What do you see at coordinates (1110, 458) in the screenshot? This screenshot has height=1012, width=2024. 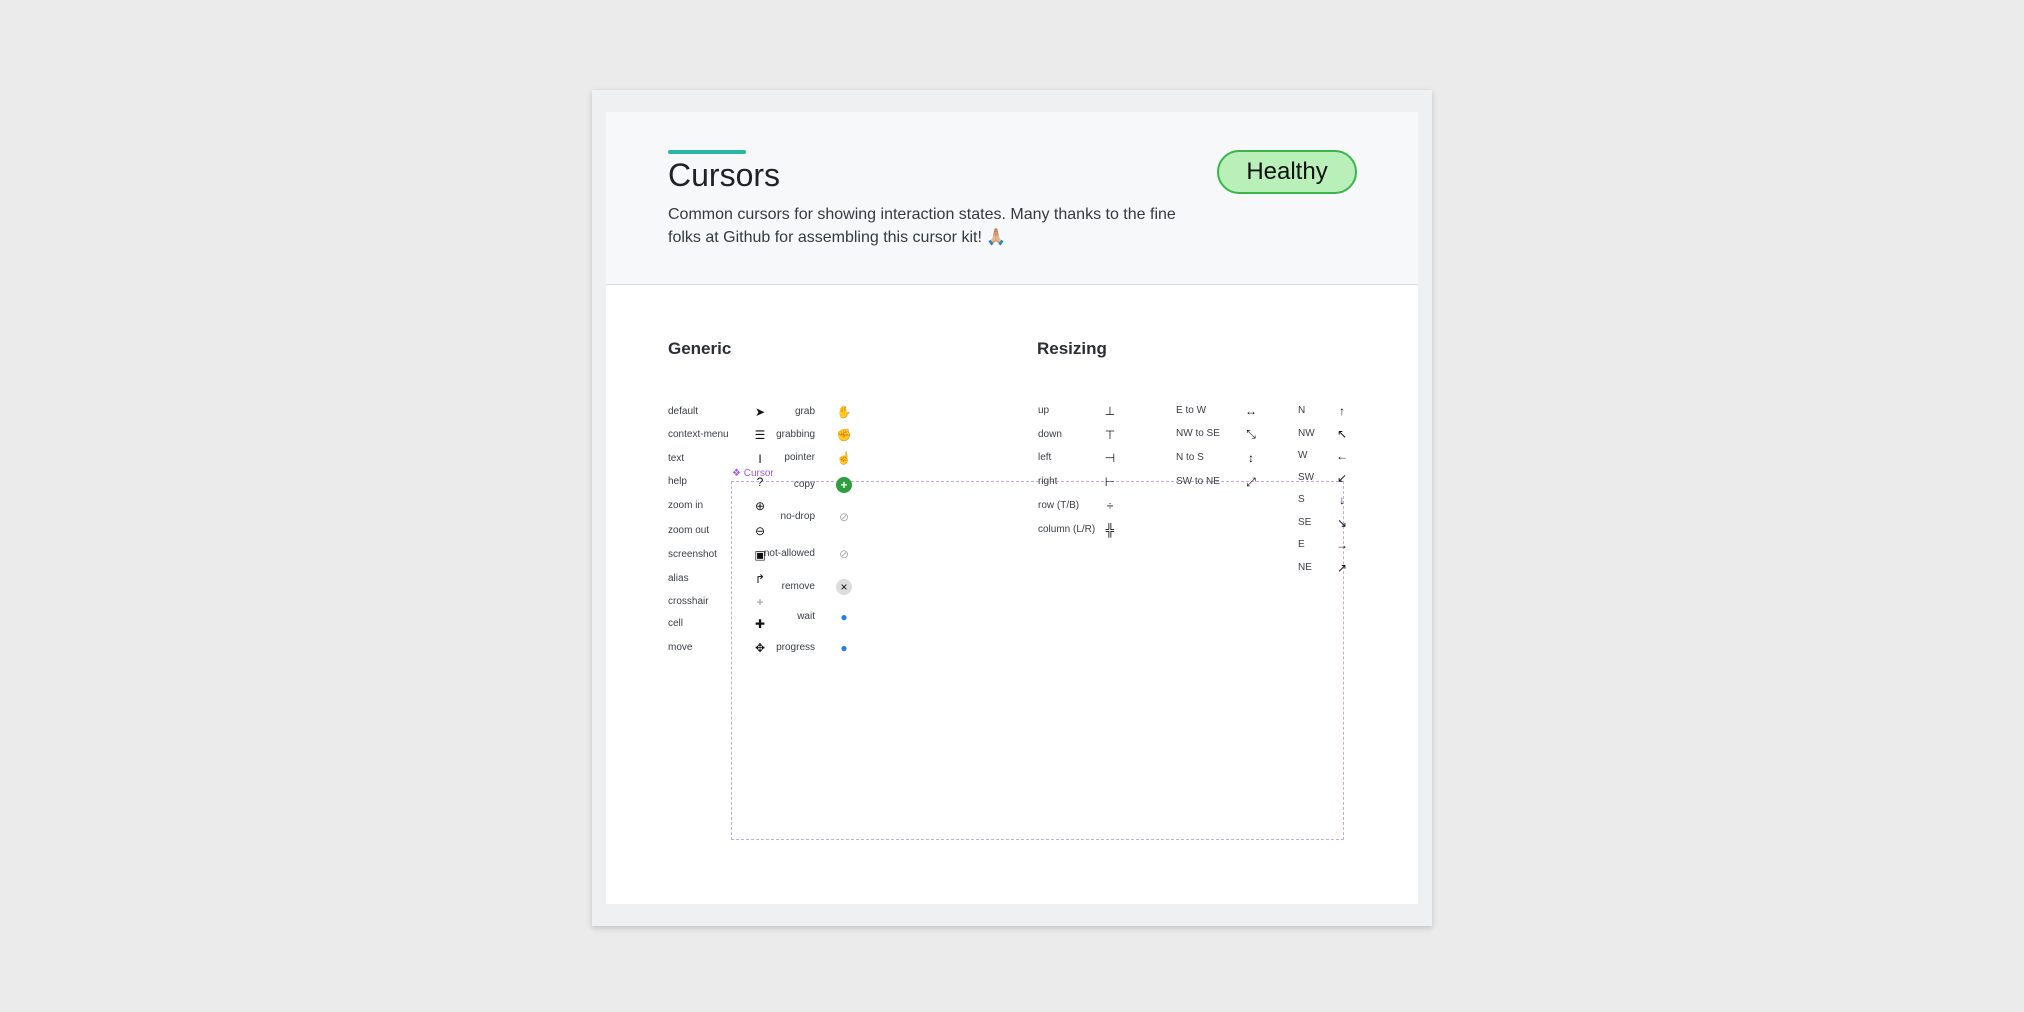 I see `resize-left-cursor-icon: ⊣` at bounding box center [1110, 458].